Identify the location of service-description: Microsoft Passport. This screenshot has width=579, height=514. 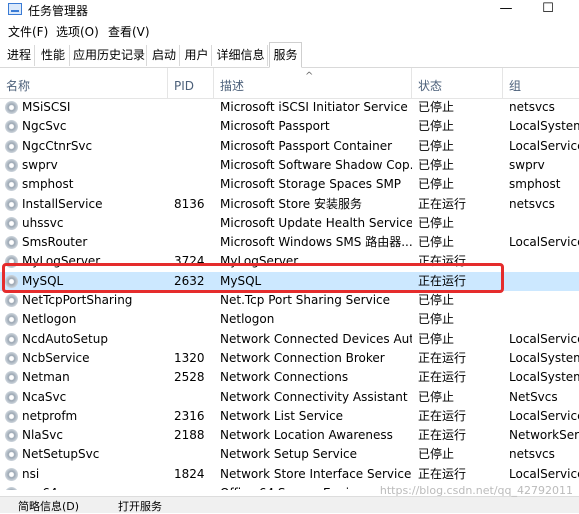
(275, 126).